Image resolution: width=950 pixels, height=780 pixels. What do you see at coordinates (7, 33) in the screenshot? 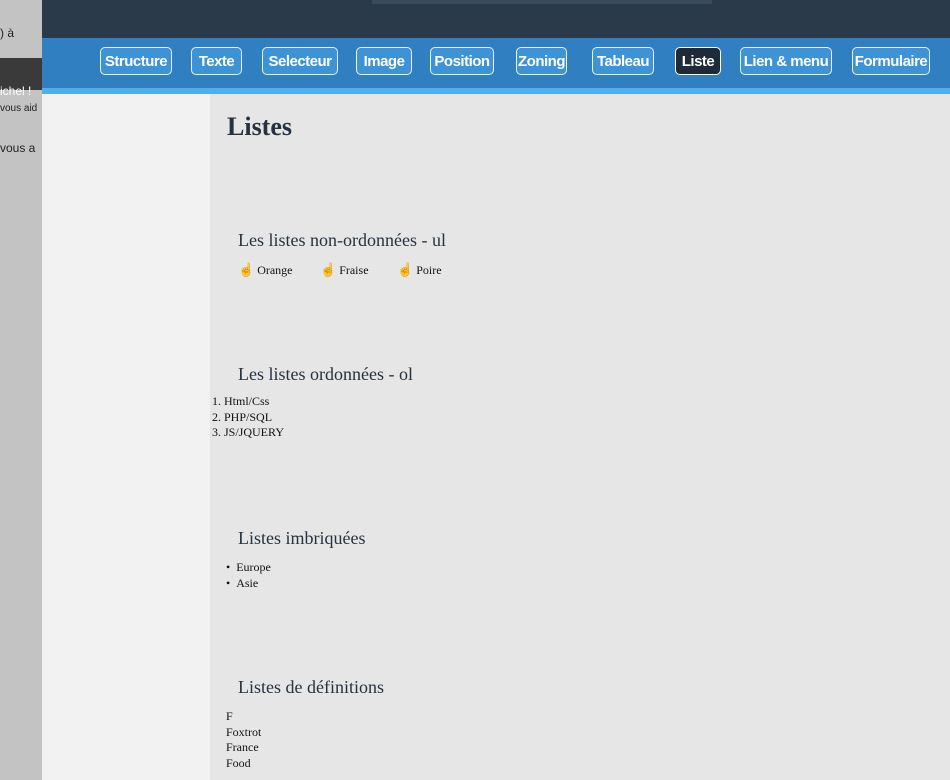
I see `background-text: ) à` at bounding box center [7, 33].